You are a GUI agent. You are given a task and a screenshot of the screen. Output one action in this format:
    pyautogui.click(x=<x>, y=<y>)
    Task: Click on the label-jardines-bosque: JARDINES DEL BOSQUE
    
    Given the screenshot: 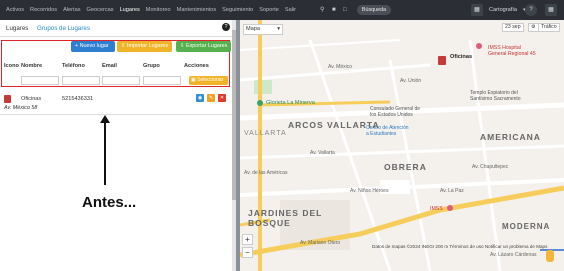 What is the action you would take?
    pyautogui.click(x=285, y=218)
    